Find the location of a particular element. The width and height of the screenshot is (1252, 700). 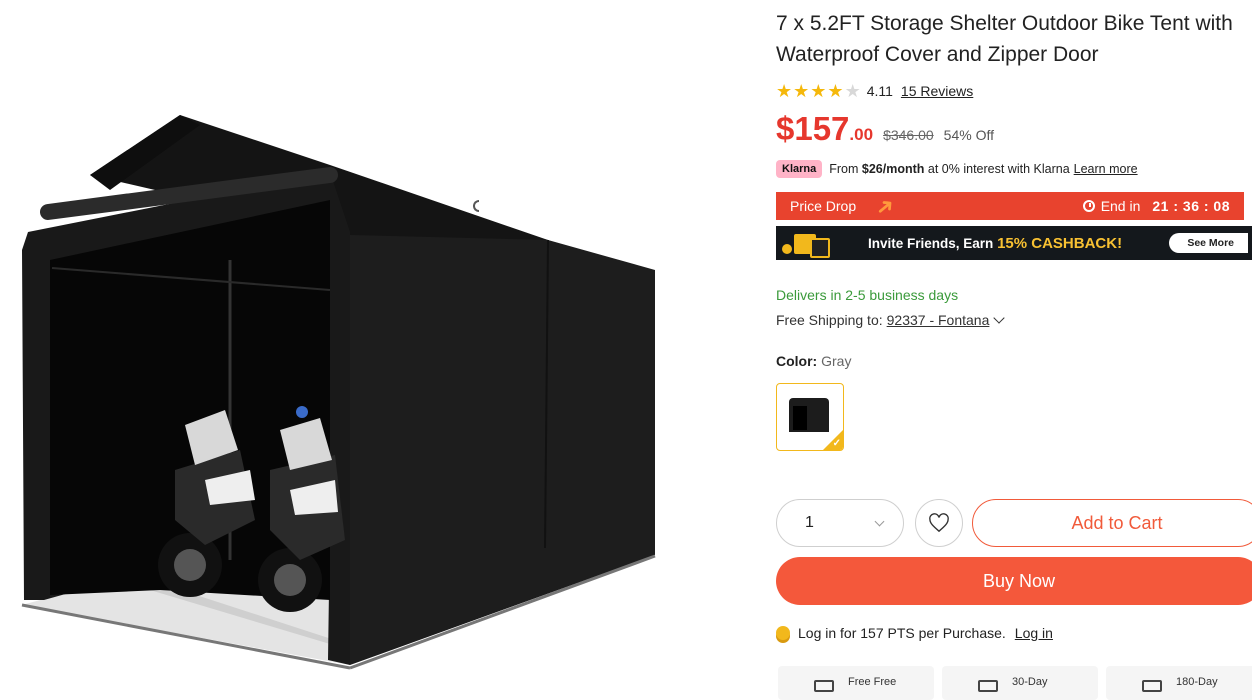

current-price: $157 is located at coordinates (813, 128).